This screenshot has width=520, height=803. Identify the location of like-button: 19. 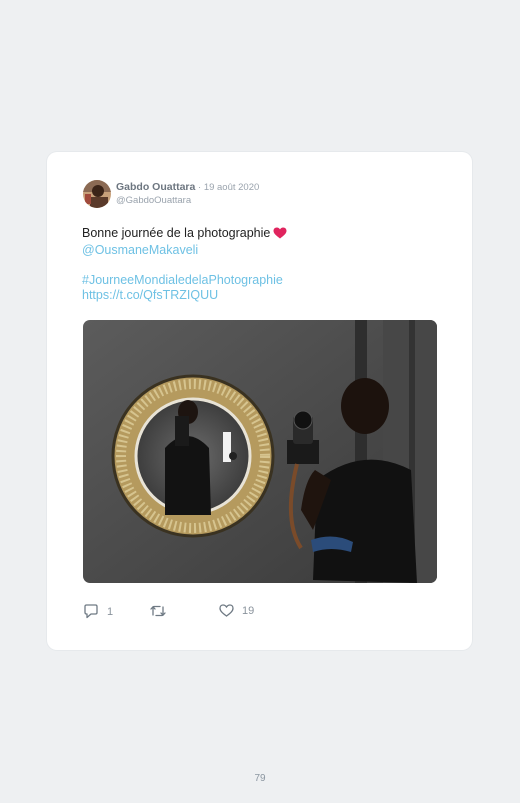
(236, 610).